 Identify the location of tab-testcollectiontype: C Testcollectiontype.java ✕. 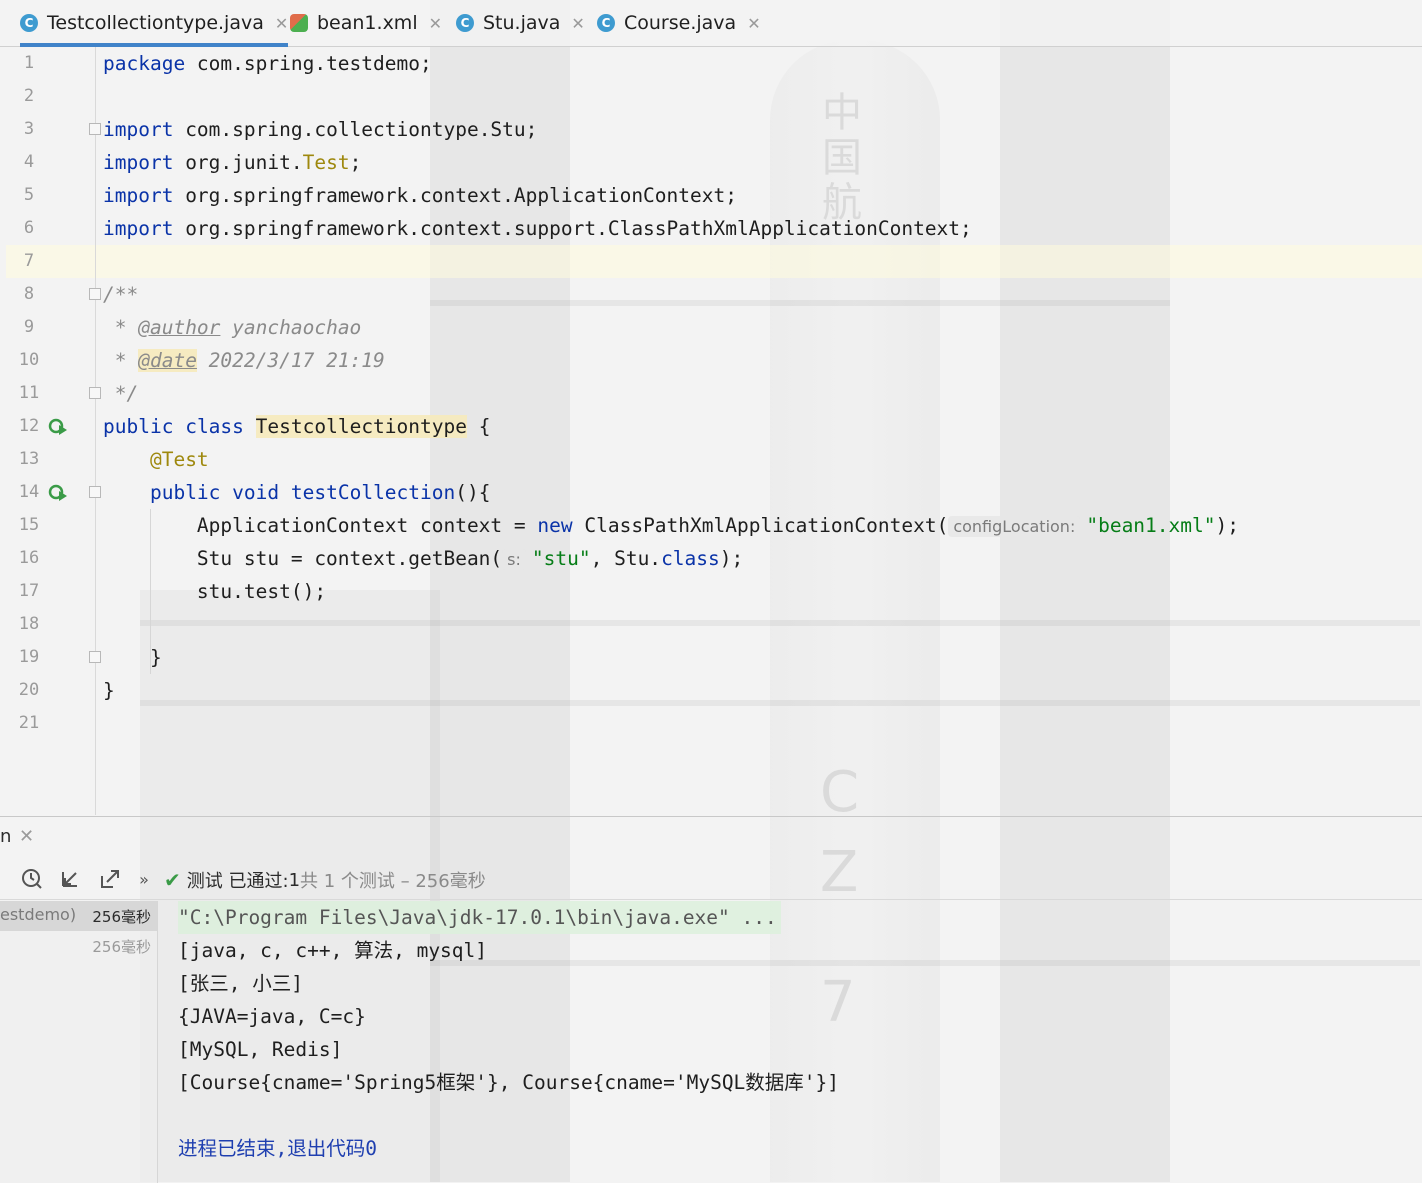
(154, 23).